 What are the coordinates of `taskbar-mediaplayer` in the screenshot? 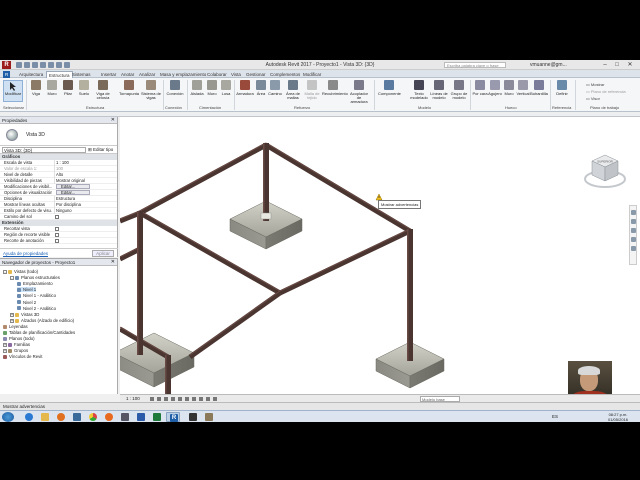 It's located at (61, 417).